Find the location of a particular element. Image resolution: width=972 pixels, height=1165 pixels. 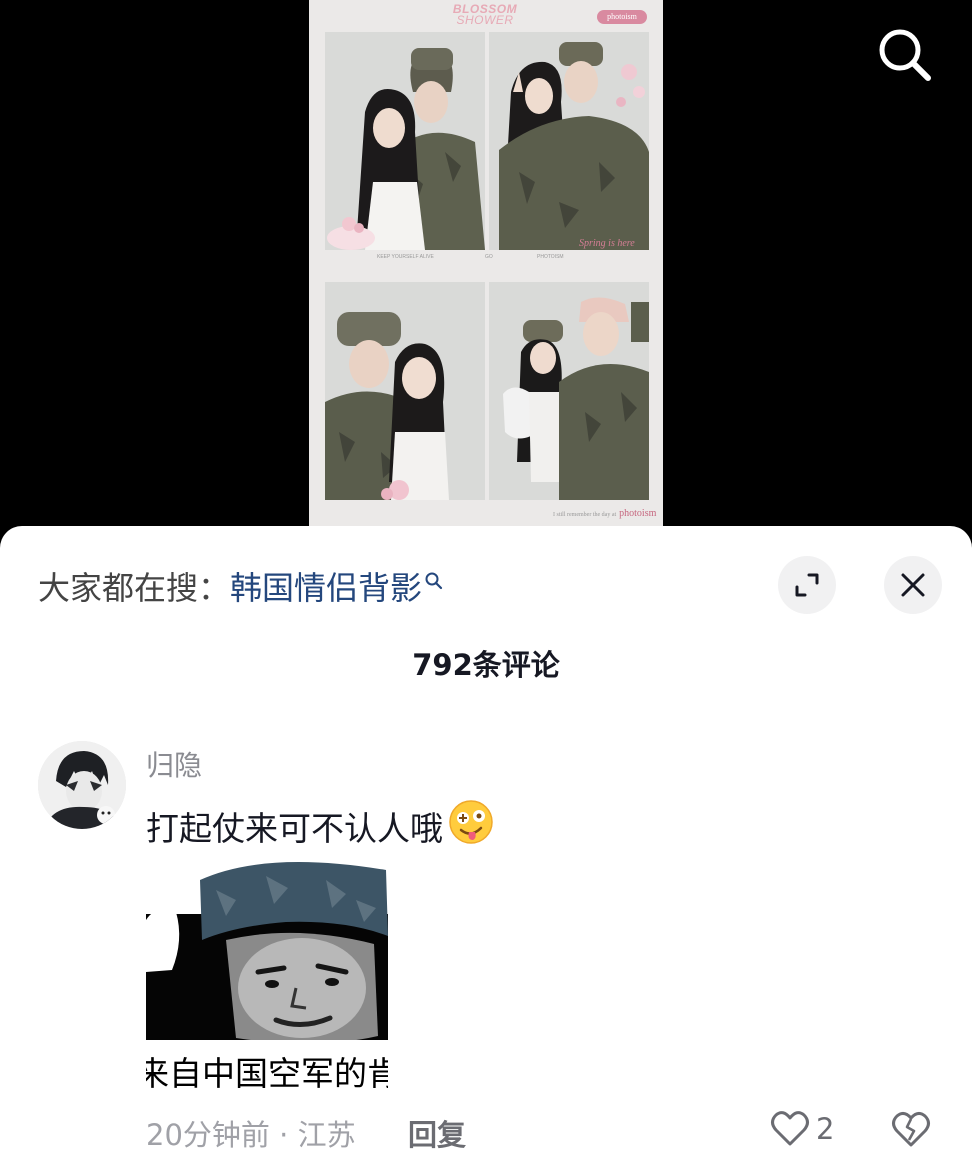

strip-brand-badge: photoism is located at coordinates (622, 17).